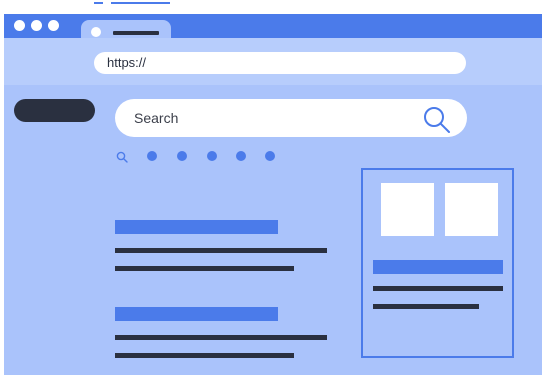  I want to click on window-control-minimize, so click(36, 25).